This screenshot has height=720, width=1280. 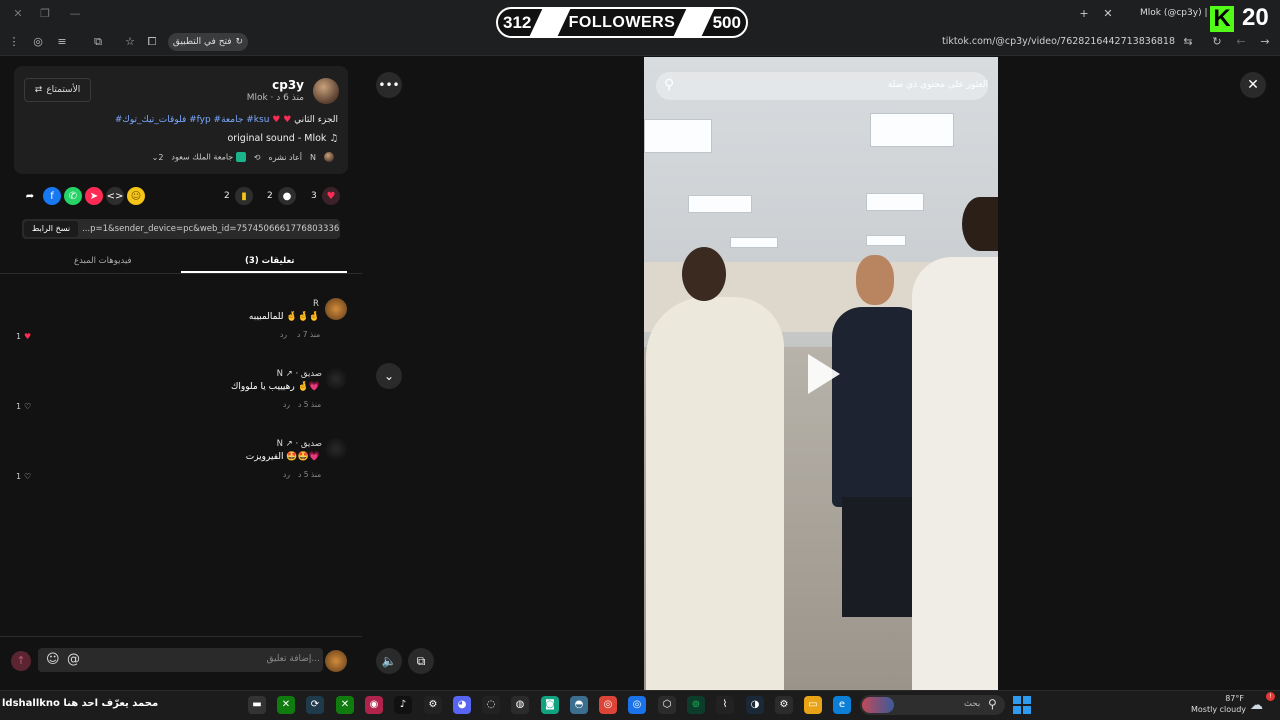 What do you see at coordinates (637, 705) in the screenshot?
I see `chrome-active-icon: ◎` at bounding box center [637, 705].